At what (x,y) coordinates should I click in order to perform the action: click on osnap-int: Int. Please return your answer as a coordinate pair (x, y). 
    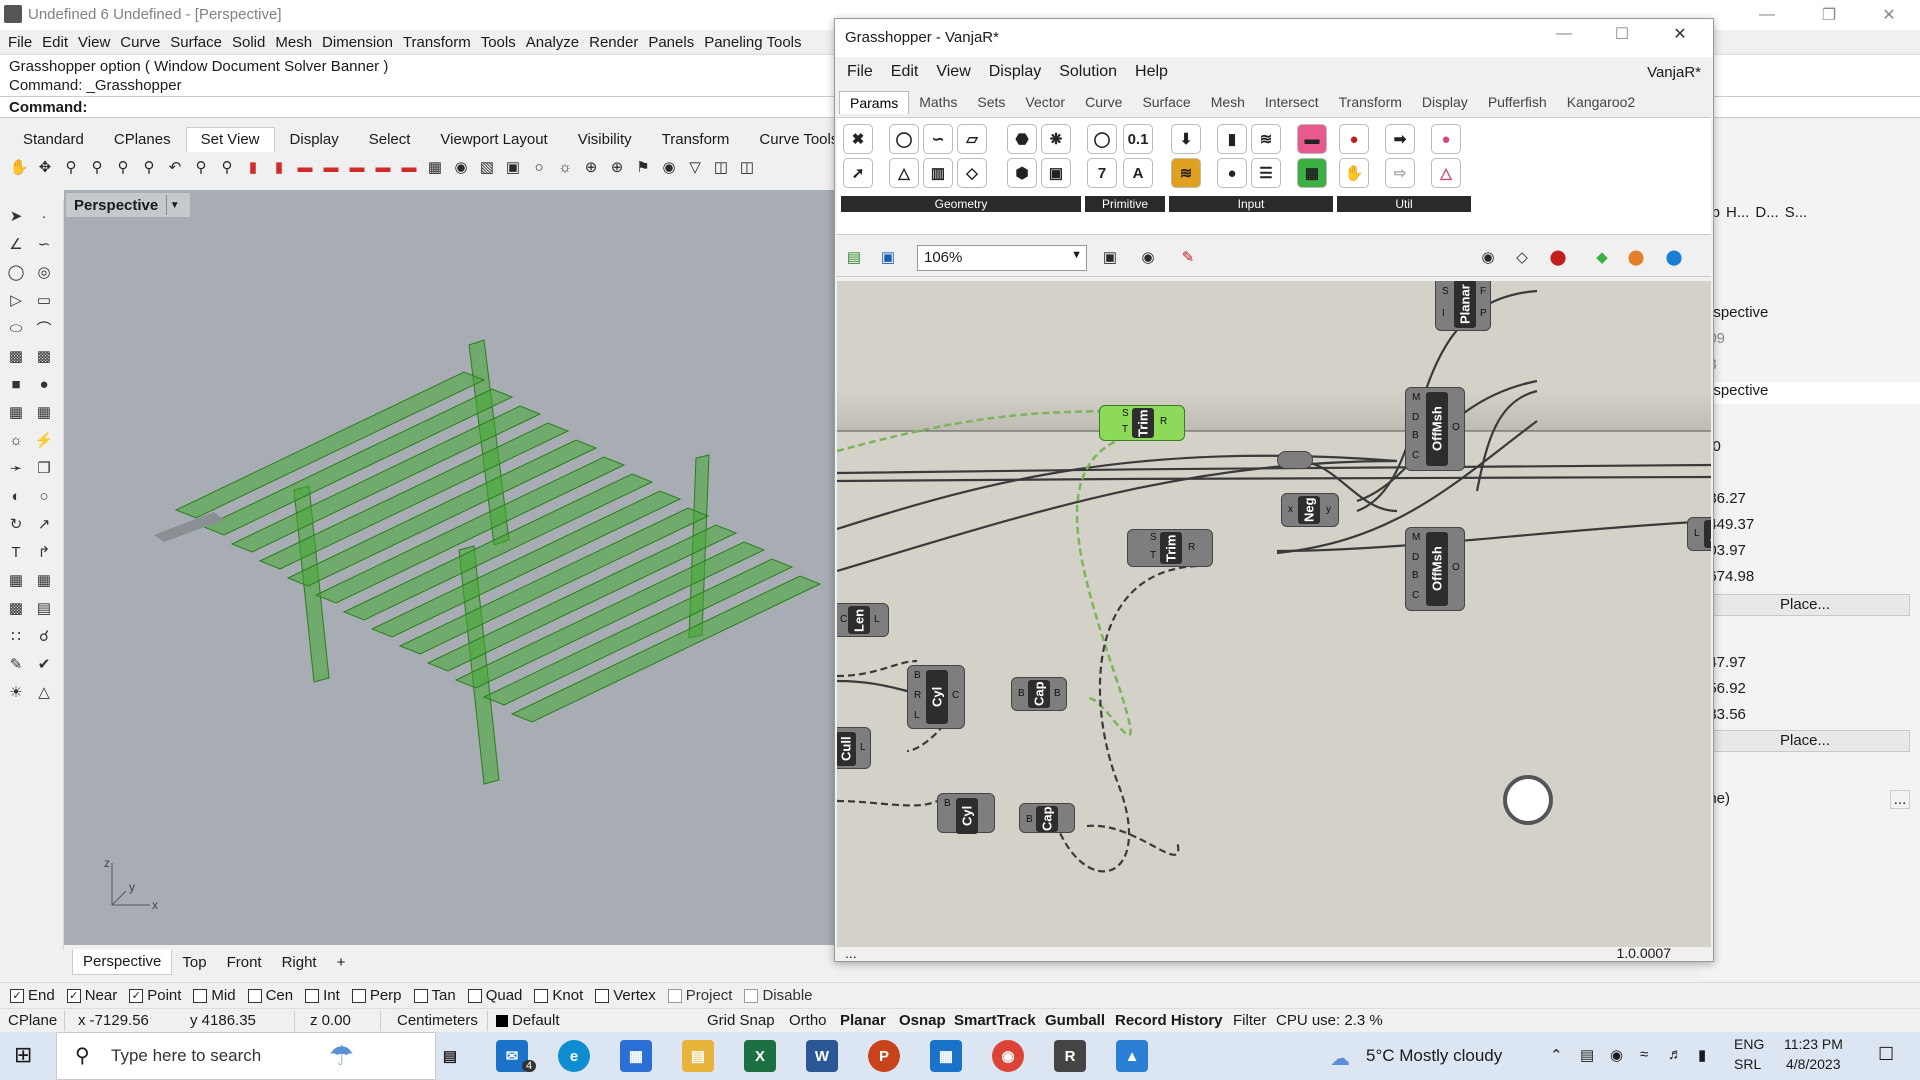
    Looking at the image, I should click on (322, 995).